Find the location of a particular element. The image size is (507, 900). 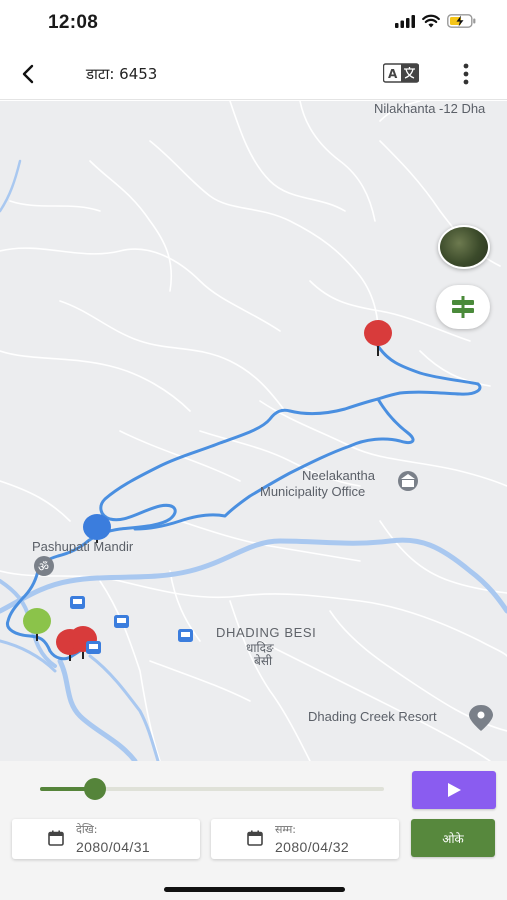

translate-icon: A is located at coordinates (401, 73).